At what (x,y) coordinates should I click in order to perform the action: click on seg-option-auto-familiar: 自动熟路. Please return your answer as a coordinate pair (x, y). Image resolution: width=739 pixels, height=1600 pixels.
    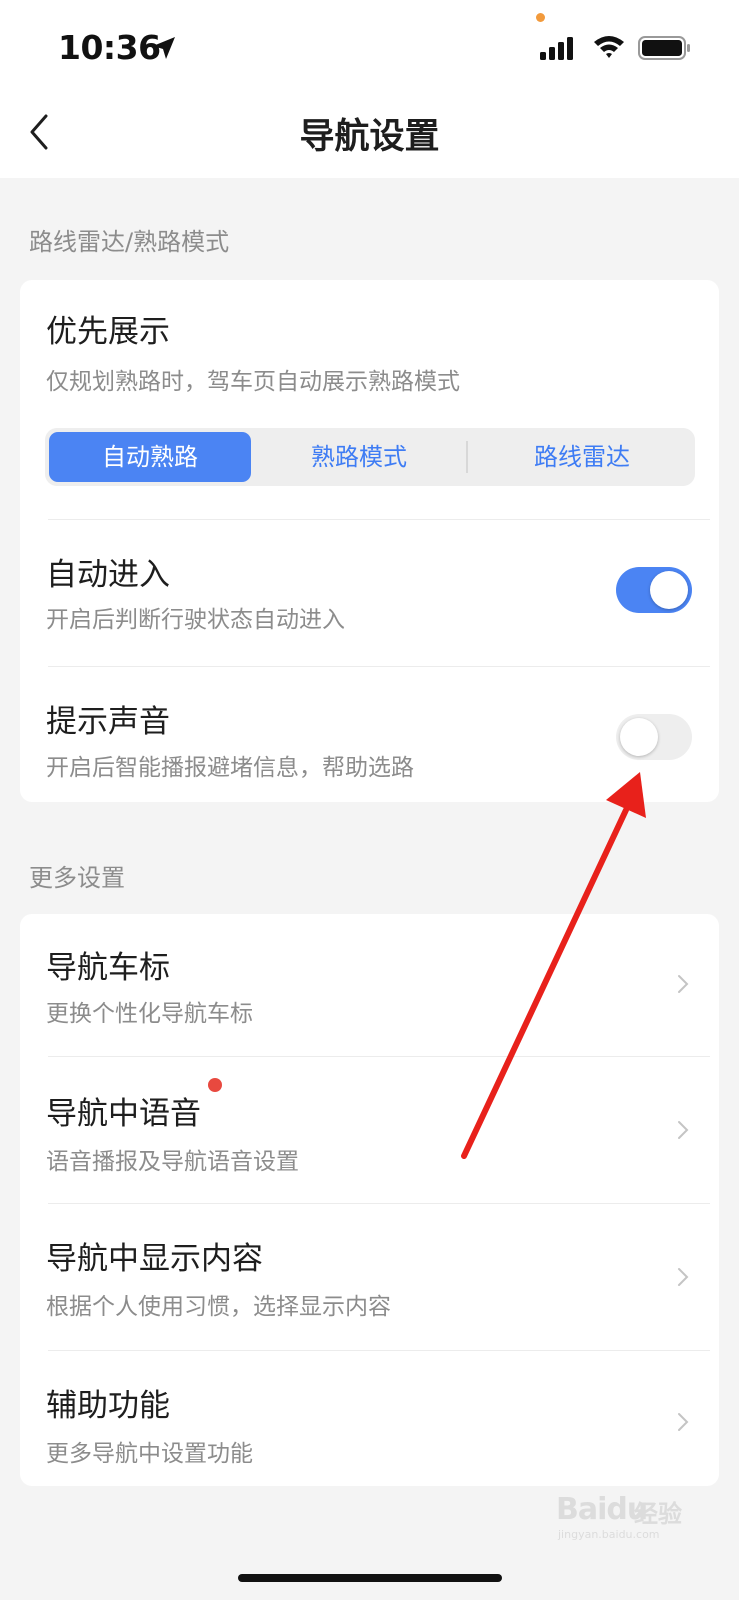
    Looking at the image, I should click on (150, 457).